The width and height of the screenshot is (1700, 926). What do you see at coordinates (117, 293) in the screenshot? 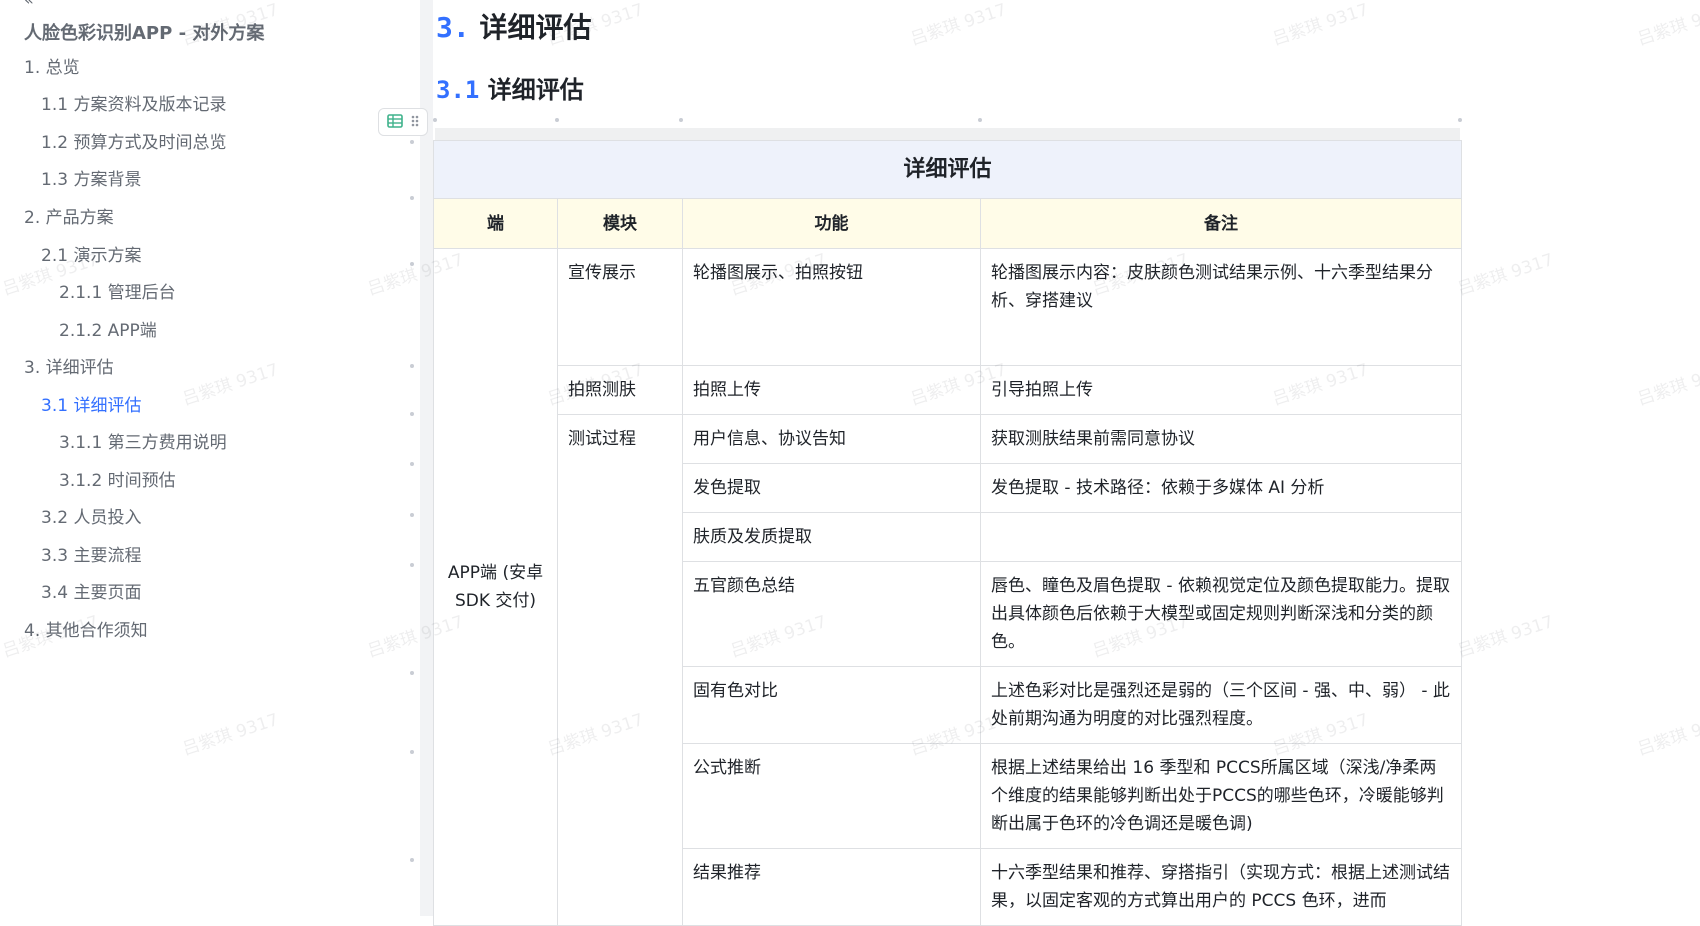
I see `outline-item: 2.1.1 管理后台` at bounding box center [117, 293].